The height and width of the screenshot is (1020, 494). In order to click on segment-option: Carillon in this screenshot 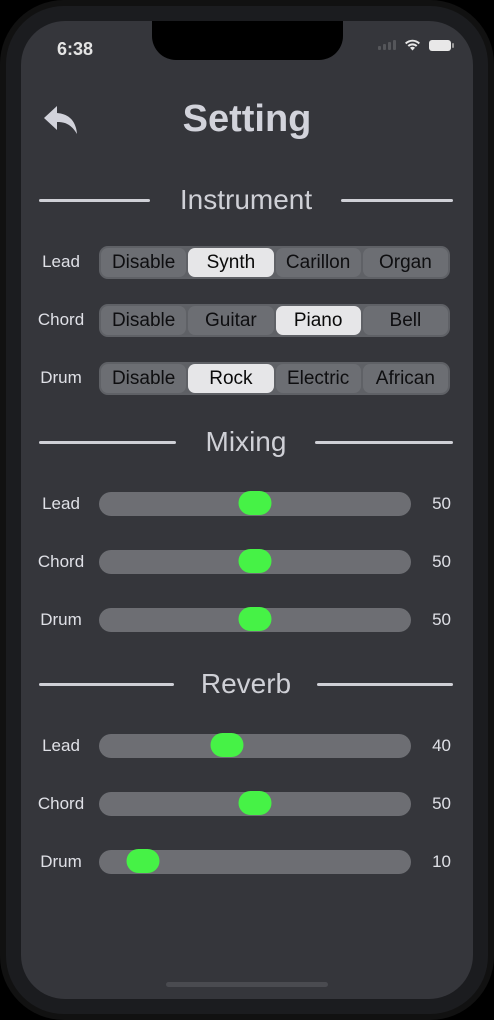, I will do `click(318, 262)`.